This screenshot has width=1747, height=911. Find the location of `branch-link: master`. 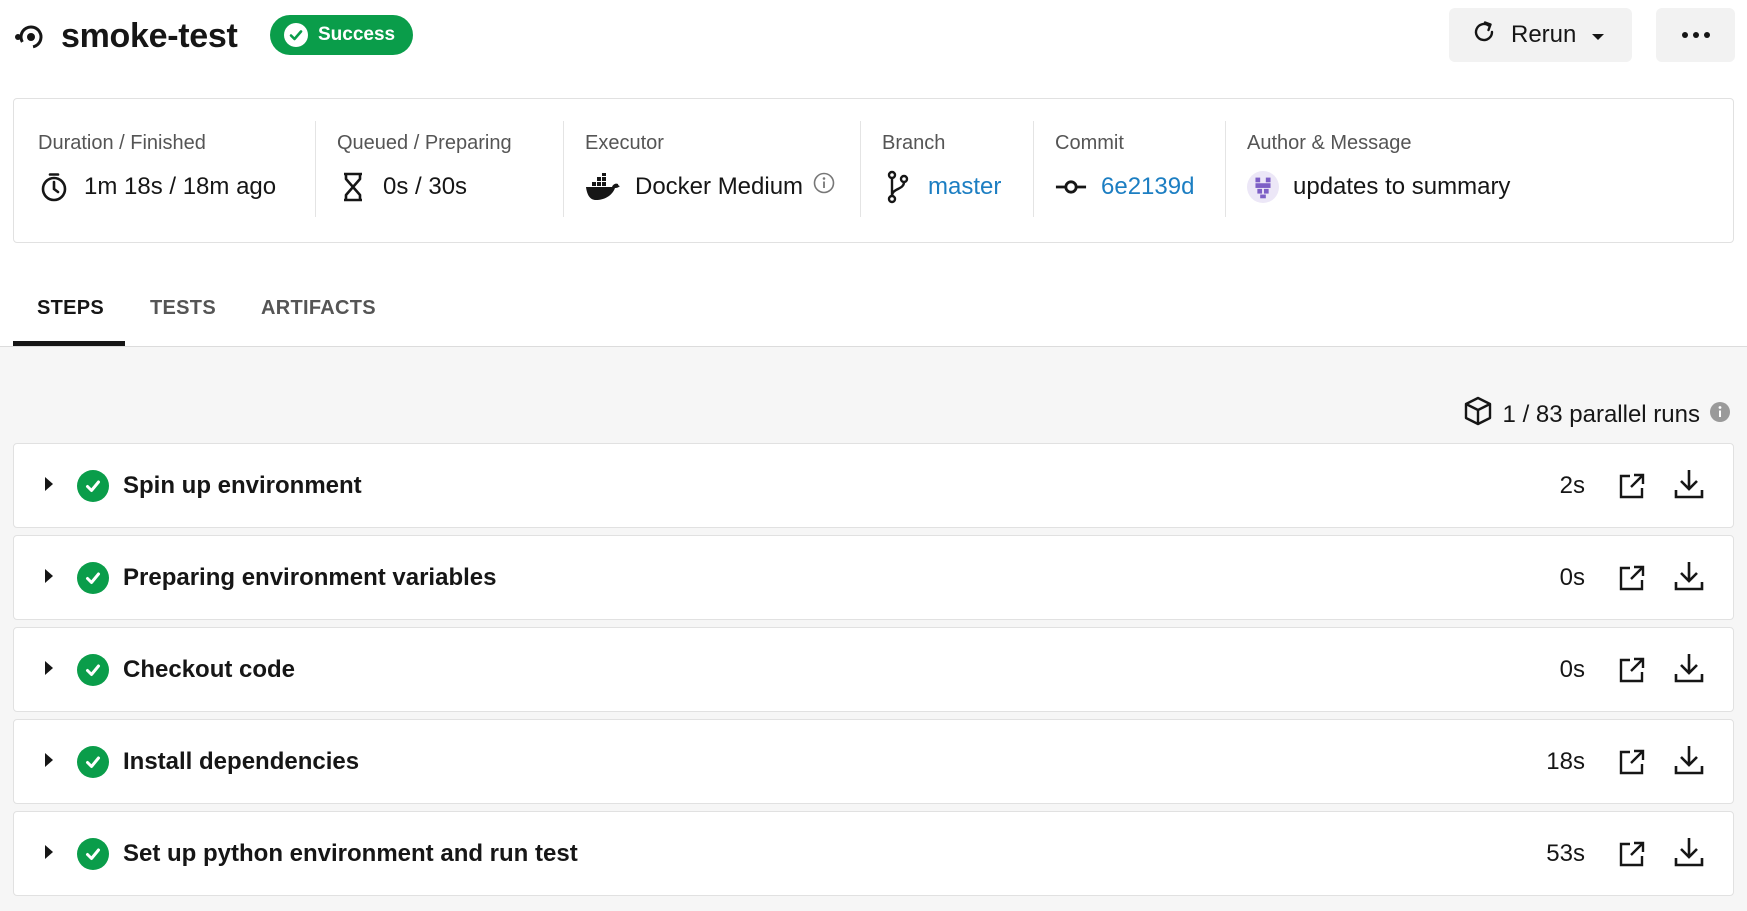

branch-link: master is located at coordinates (964, 187).